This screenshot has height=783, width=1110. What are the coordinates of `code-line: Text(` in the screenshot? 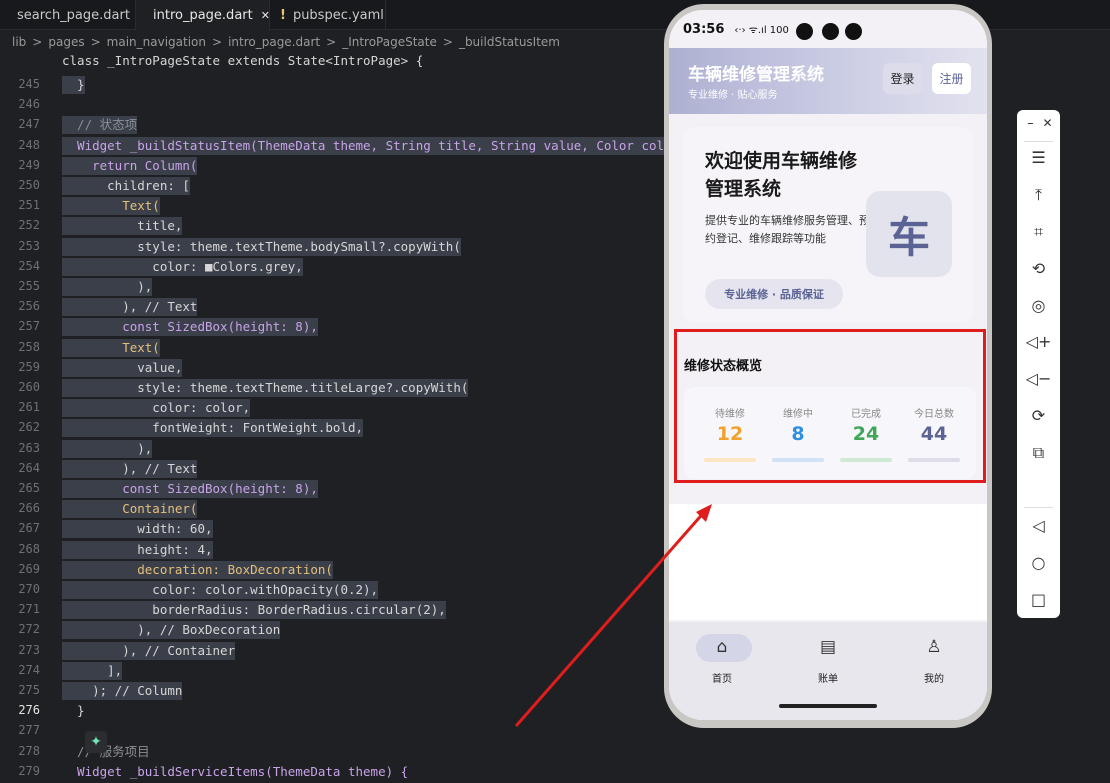 It's located at (111, 206).